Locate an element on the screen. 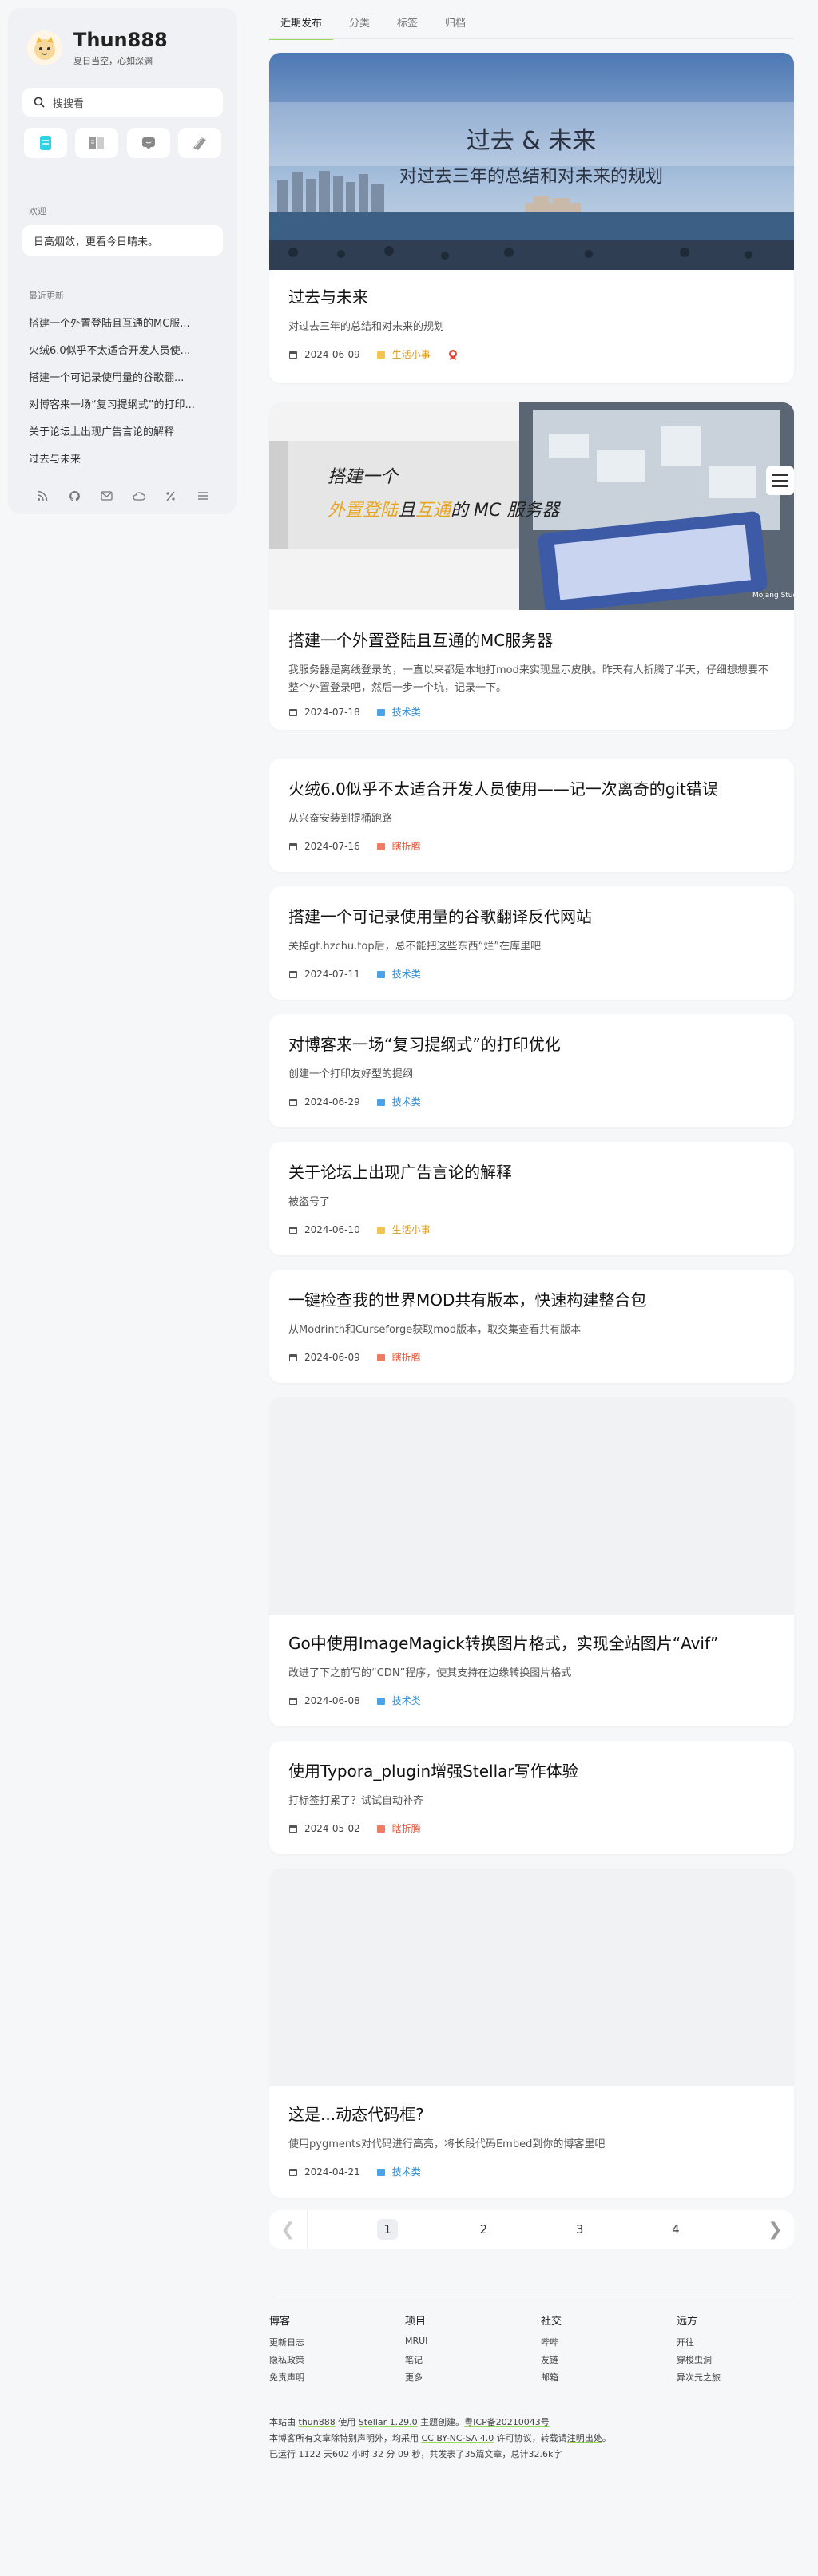 The height and width of the screenshot is (2576, 818). license-link: CC BY-NC-SA 4.0 is located at coordinates (458, 2438).